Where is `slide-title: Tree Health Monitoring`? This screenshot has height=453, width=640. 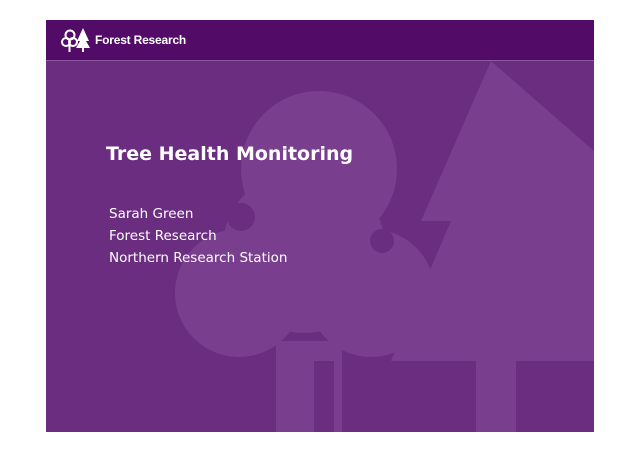
slide-title: Tree Health Monitoring is located at coordinates (230, 154).